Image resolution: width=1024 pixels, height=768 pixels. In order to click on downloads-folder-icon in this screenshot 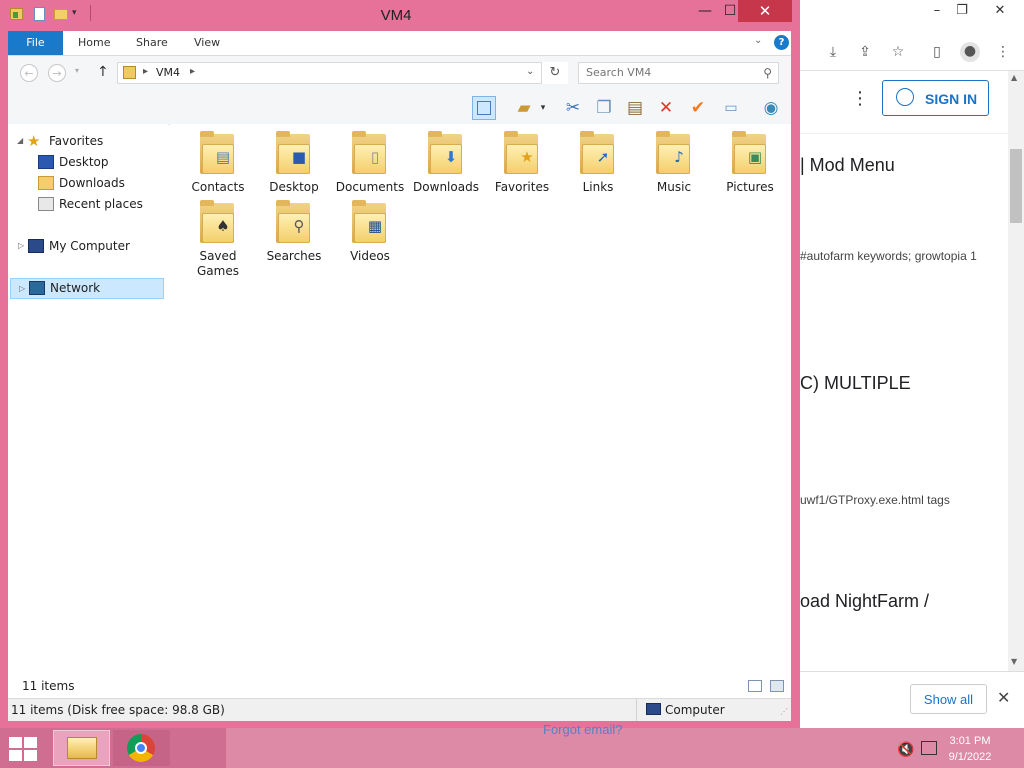, I will do `click(46, 183)`.